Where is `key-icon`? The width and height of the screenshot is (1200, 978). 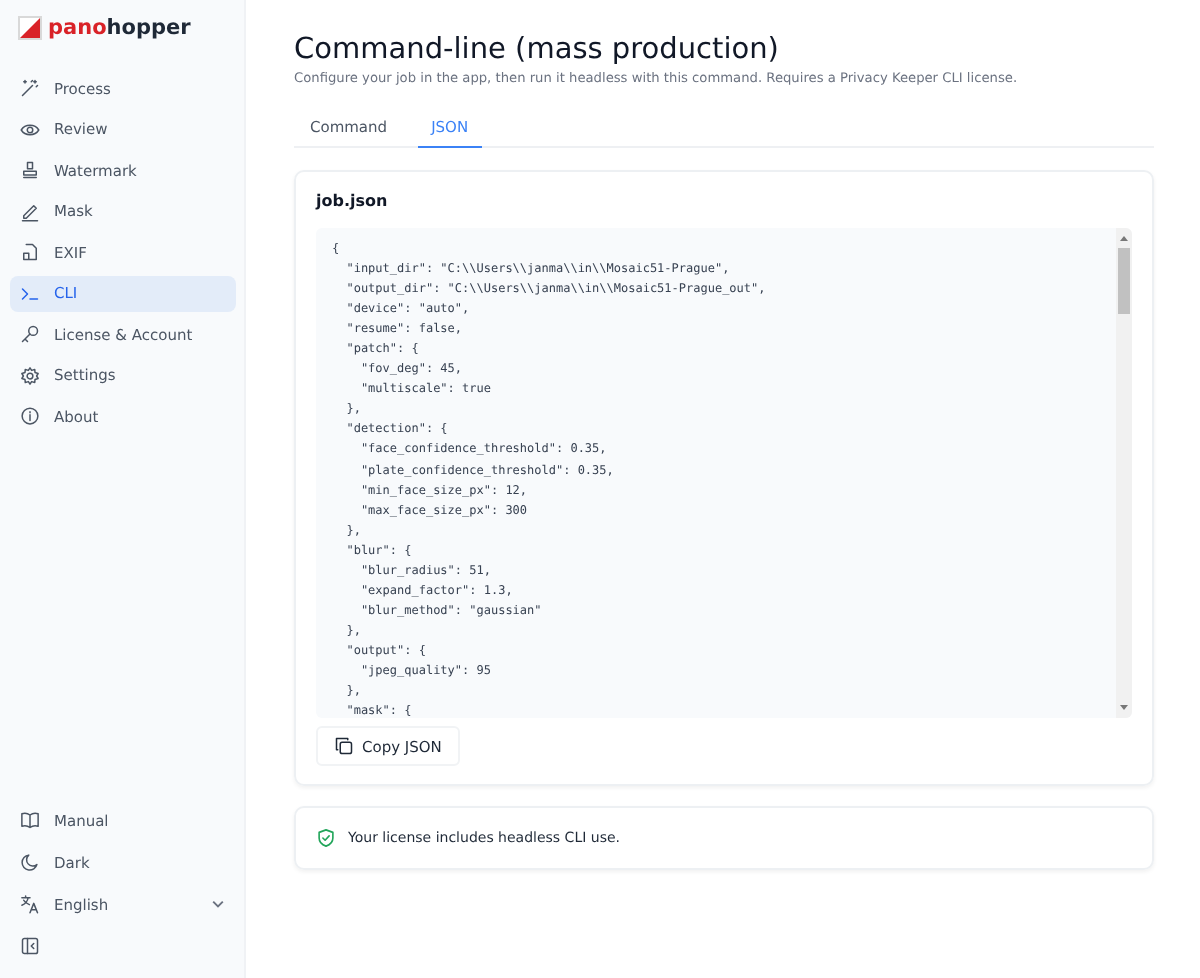
key-icon is located at coordinates (30, 334).